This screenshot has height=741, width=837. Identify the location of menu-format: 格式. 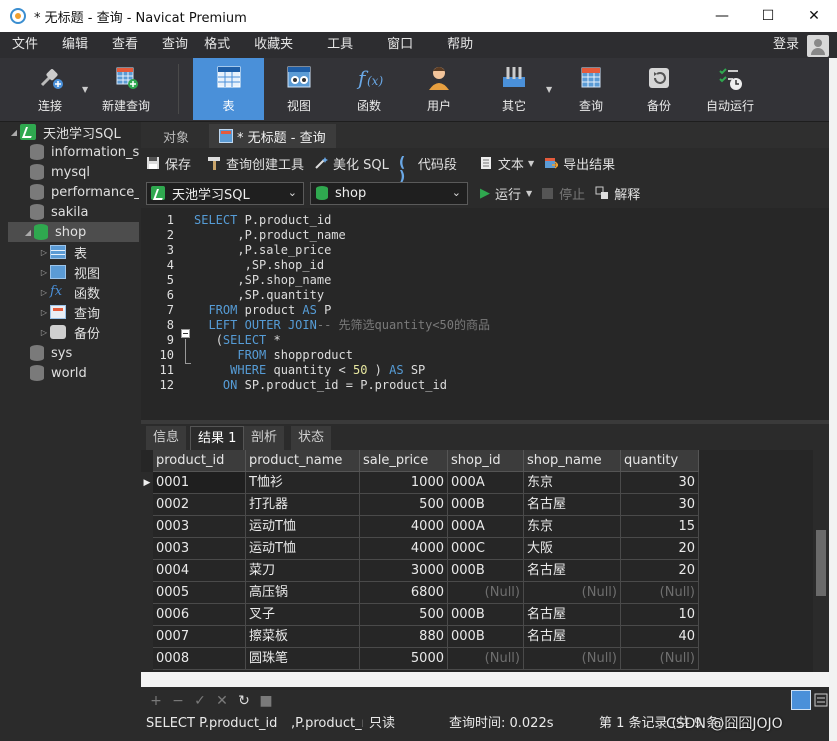
(217, 45).